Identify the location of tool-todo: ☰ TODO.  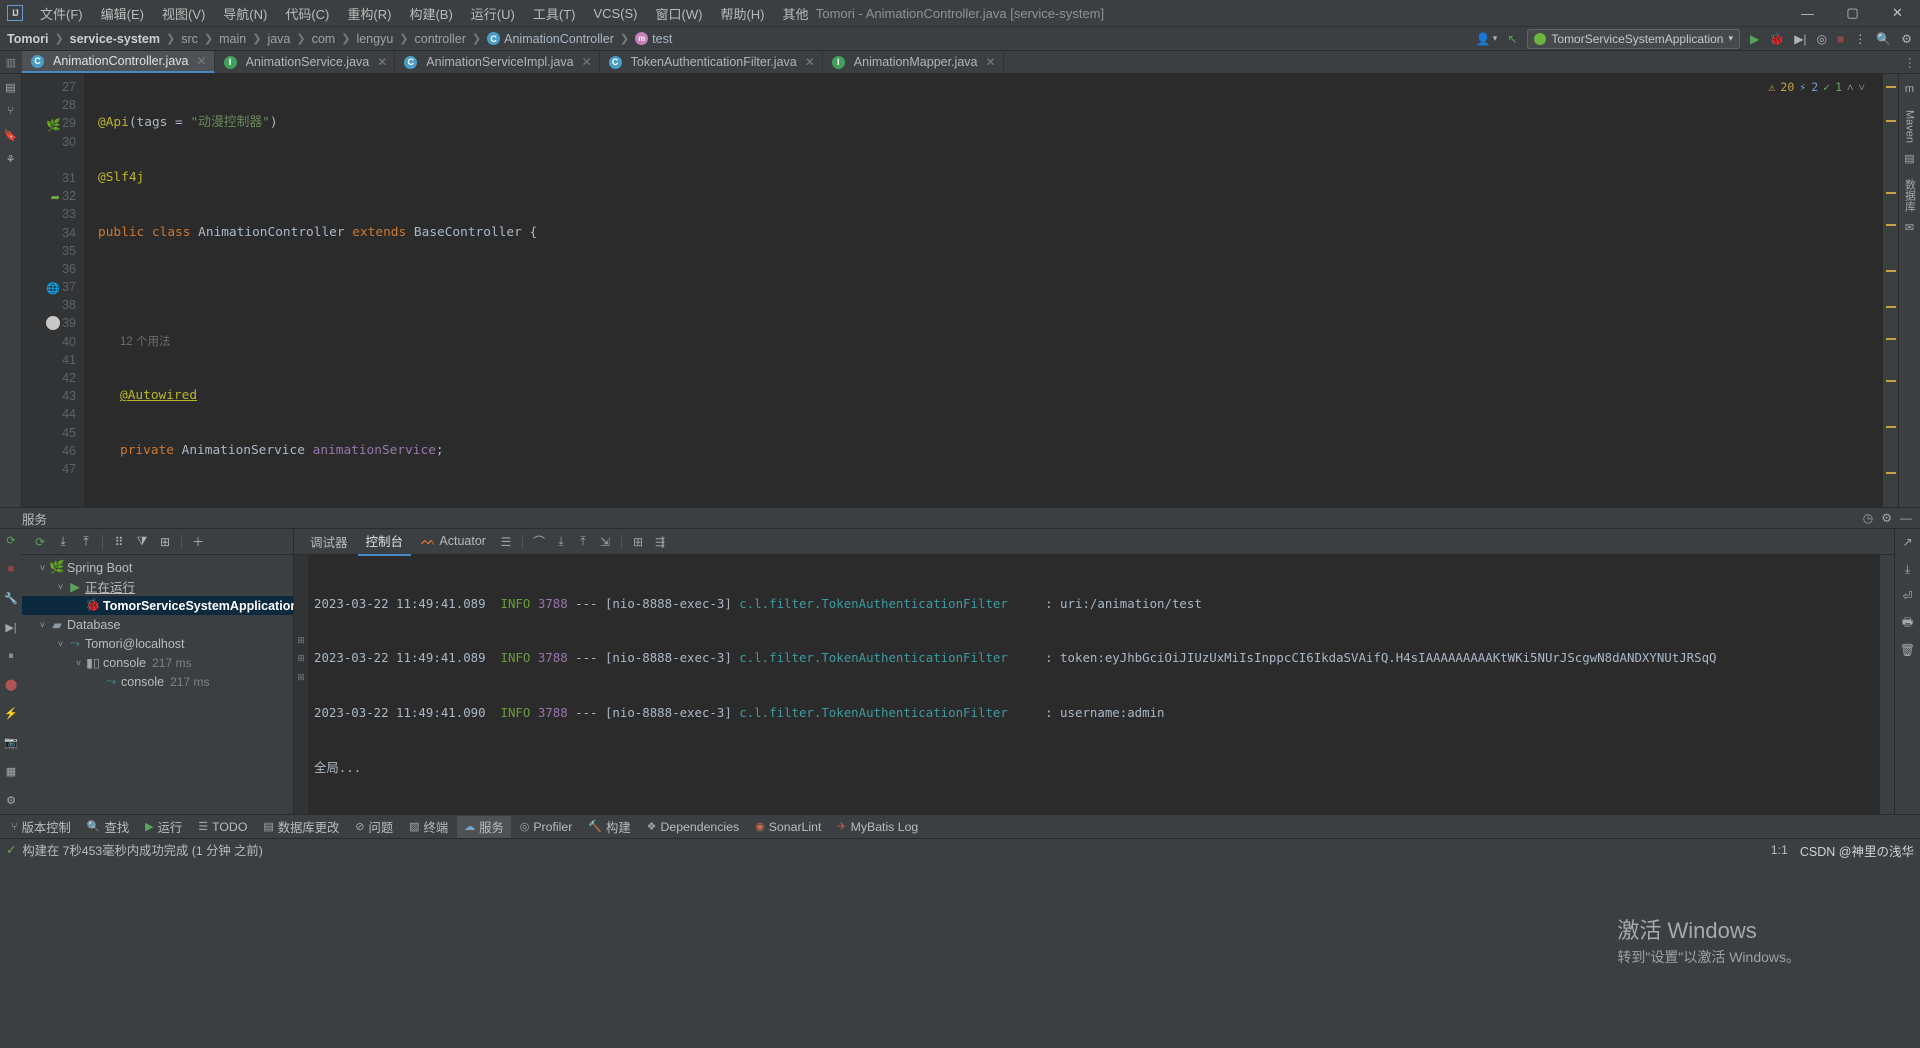
(222, 827).